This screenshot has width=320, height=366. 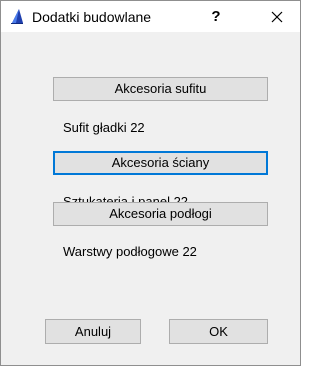 What do you see at coordinates (160, 89) in the screenshot?
I see `ceiling-accessories-button: Akcesoria sufitu` at bounding box center [160, 89].